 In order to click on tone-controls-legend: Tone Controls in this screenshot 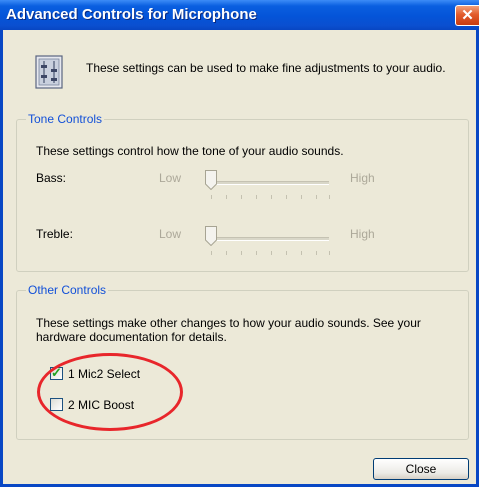, I will do `click(65, 119)`.